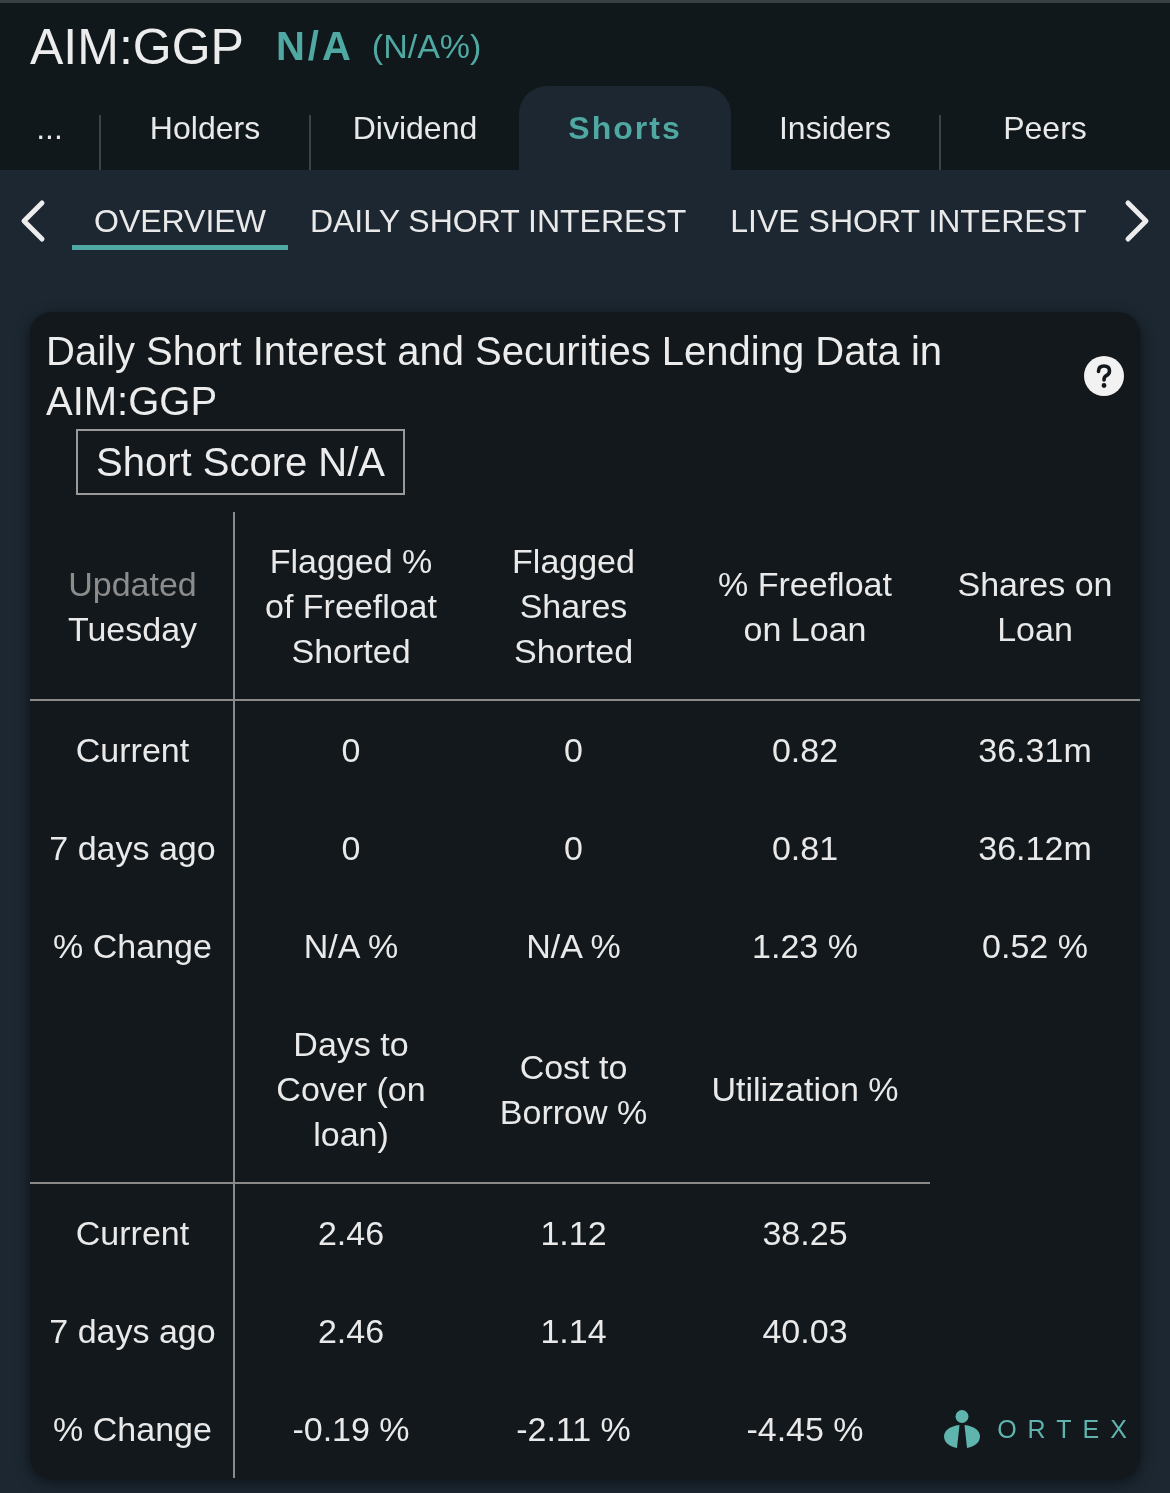 The image size is (1170, 1493). What do you see at coordinates (1067, 1429) in the screenshot?
I see `brand-name: ORTEX` at bounding box center [1067, 1429].